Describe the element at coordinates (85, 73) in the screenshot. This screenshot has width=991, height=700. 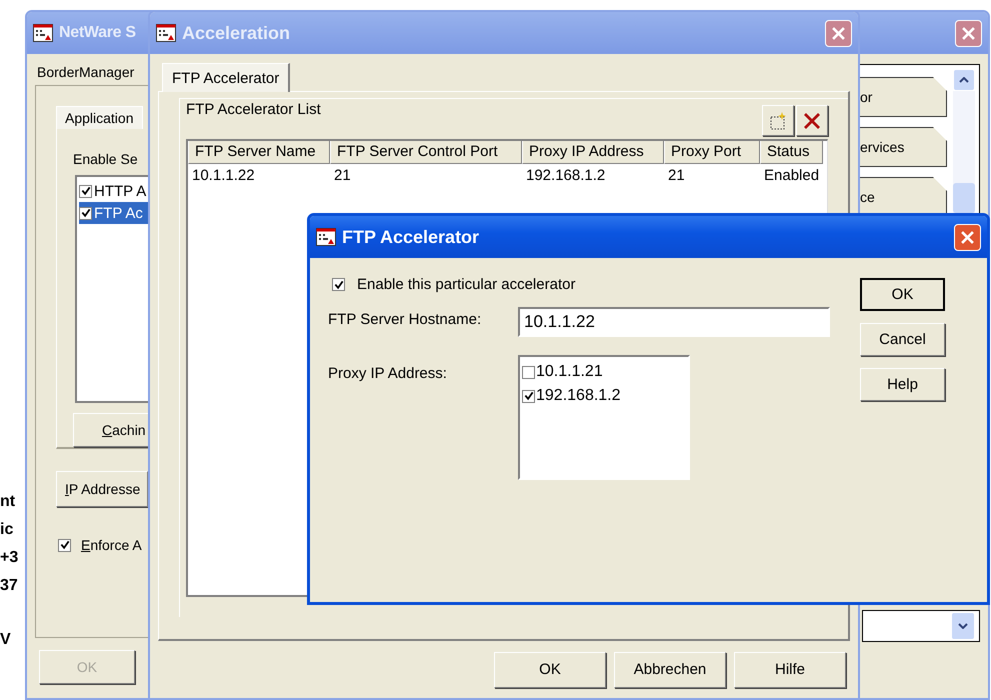
I see `tab: BorderManager` at that location.